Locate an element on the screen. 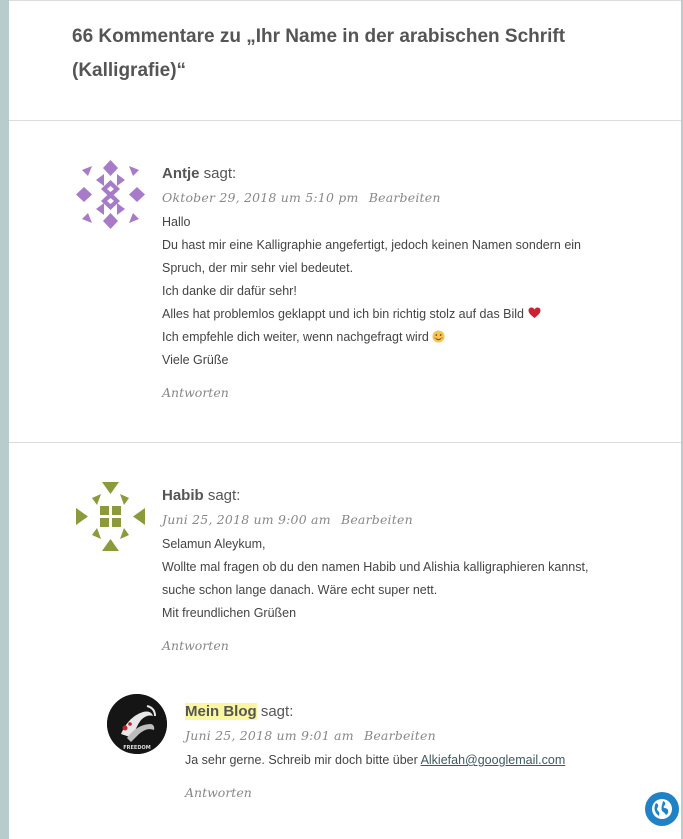  avatar-antje is located at coordinates (110, 194).